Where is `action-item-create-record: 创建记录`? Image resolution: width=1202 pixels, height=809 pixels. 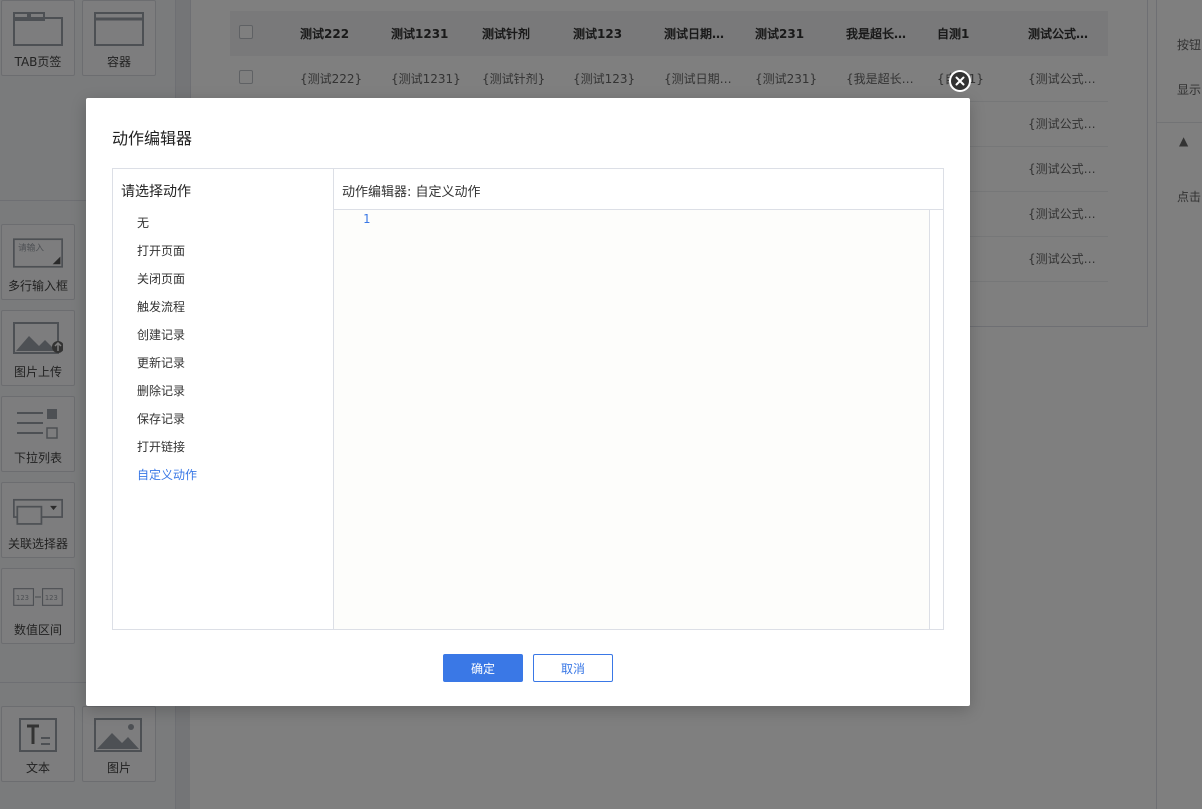 action-item-create-record: 创建记录 is located at coordinates (167, 335).